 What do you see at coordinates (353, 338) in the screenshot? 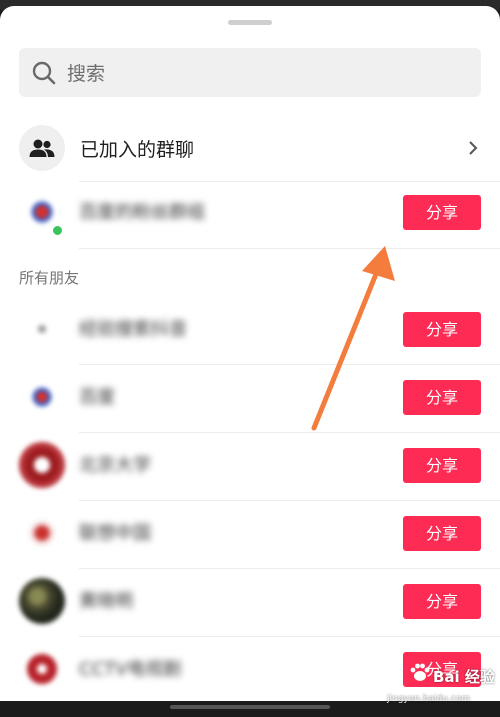
I see `annotation-arrow` at bounding box center [353, 338].